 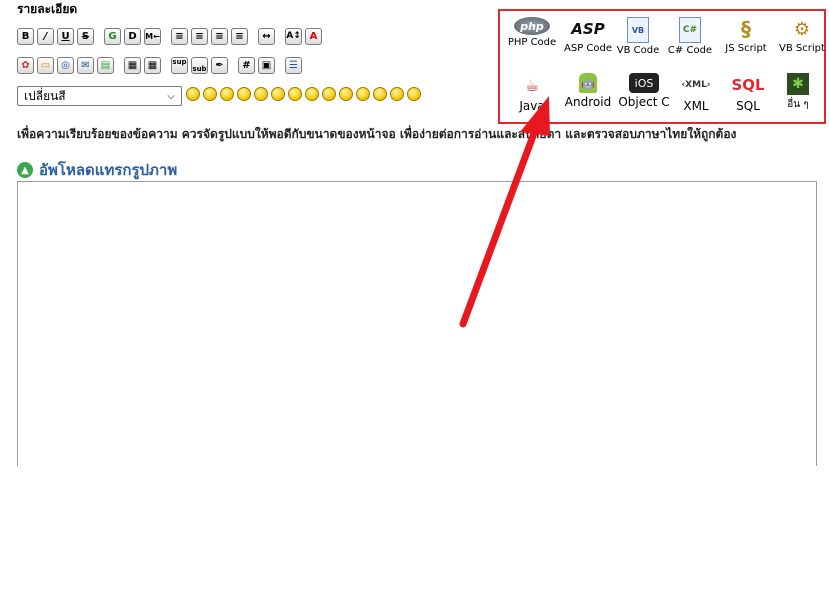 I want to click on italic-button: /, so click(x=45, y=36).